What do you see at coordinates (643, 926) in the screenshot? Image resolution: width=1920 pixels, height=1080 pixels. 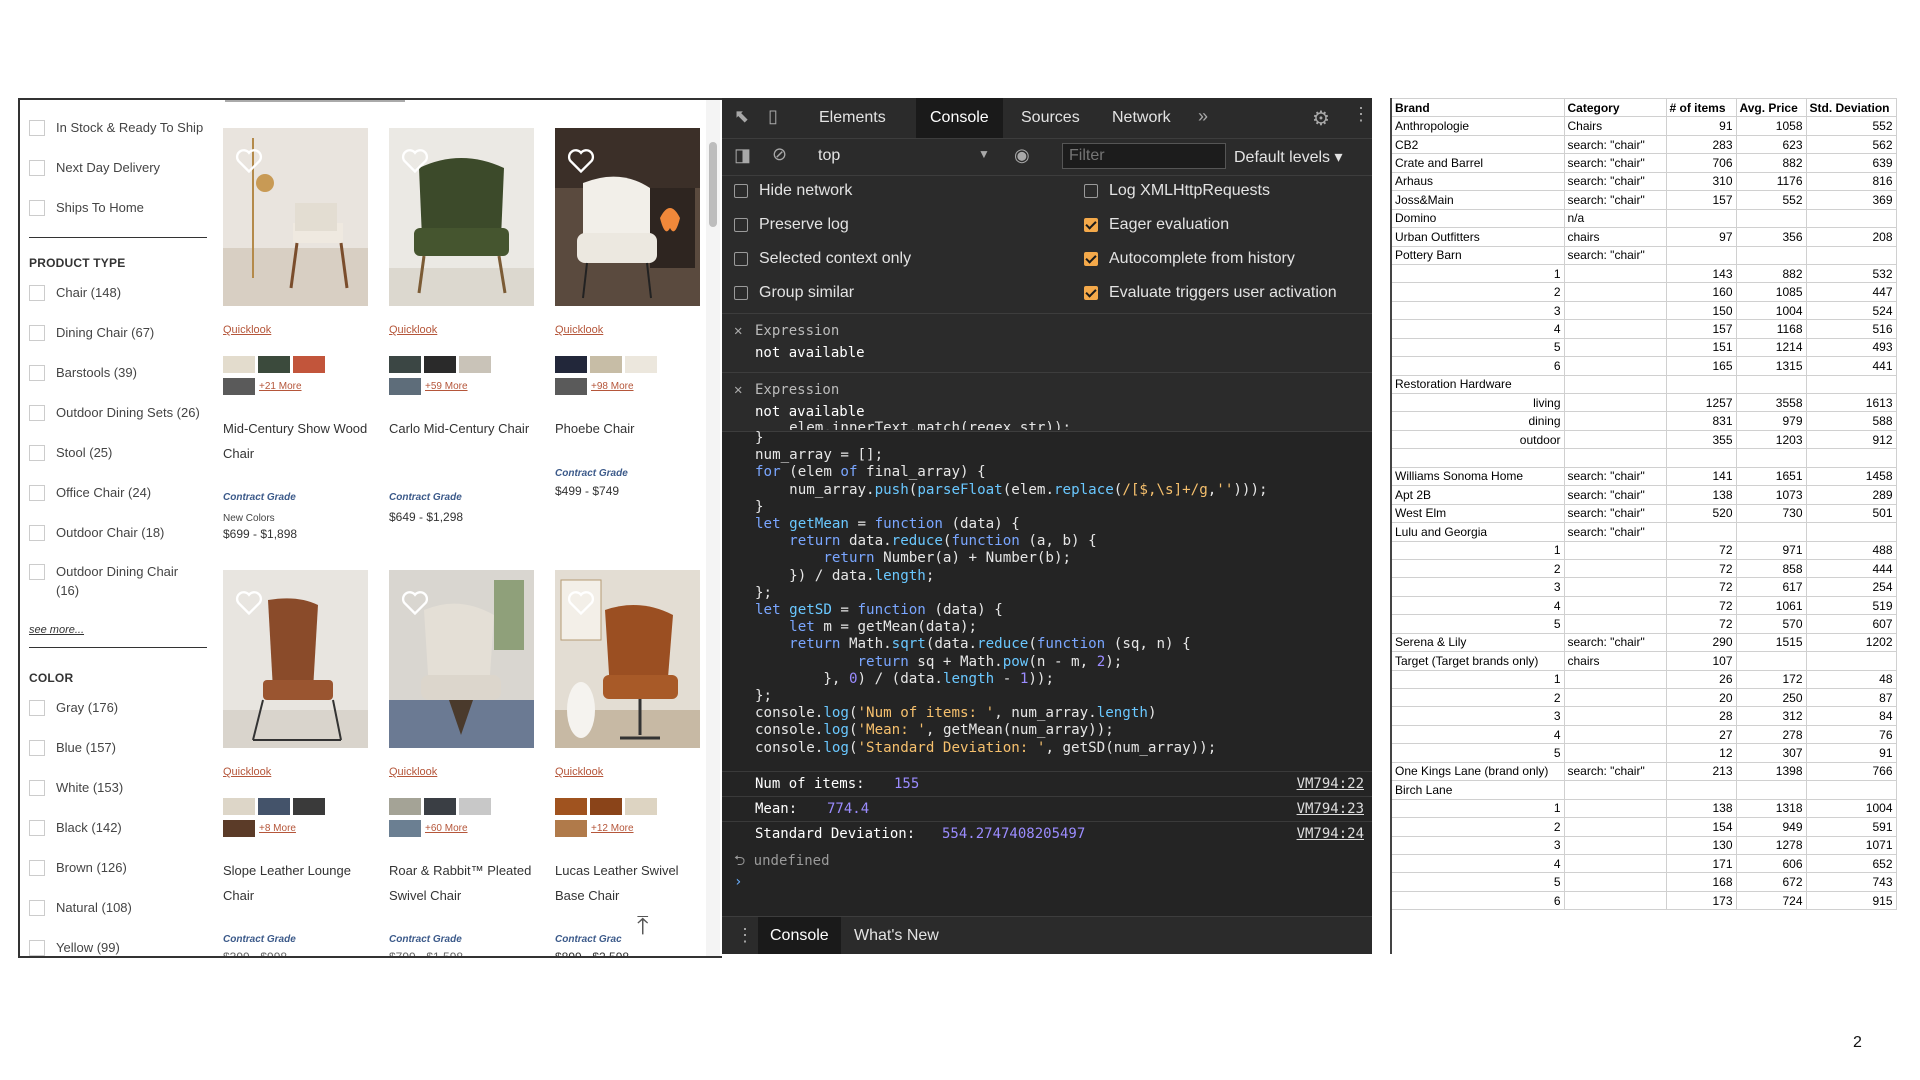 I see `back-to-top-icon: ⤒` at bounding box center [643, 926].